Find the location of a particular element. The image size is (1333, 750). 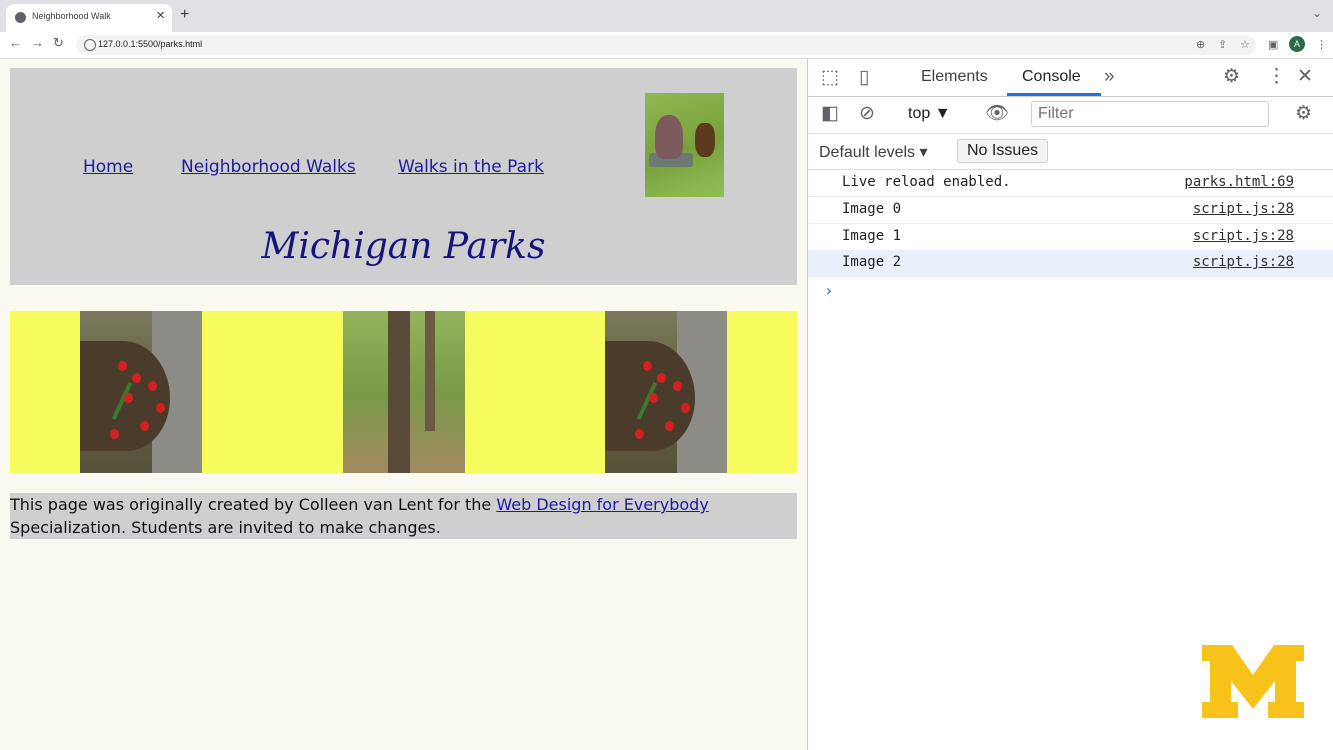

context-selector: top ▼ is located at coordinates (929, 114).